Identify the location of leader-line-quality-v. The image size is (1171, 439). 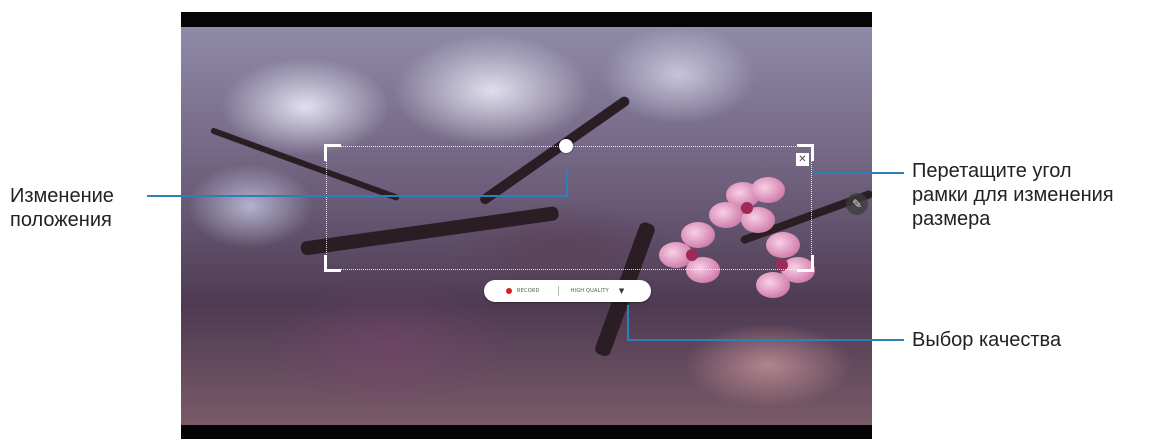
(628, 323).